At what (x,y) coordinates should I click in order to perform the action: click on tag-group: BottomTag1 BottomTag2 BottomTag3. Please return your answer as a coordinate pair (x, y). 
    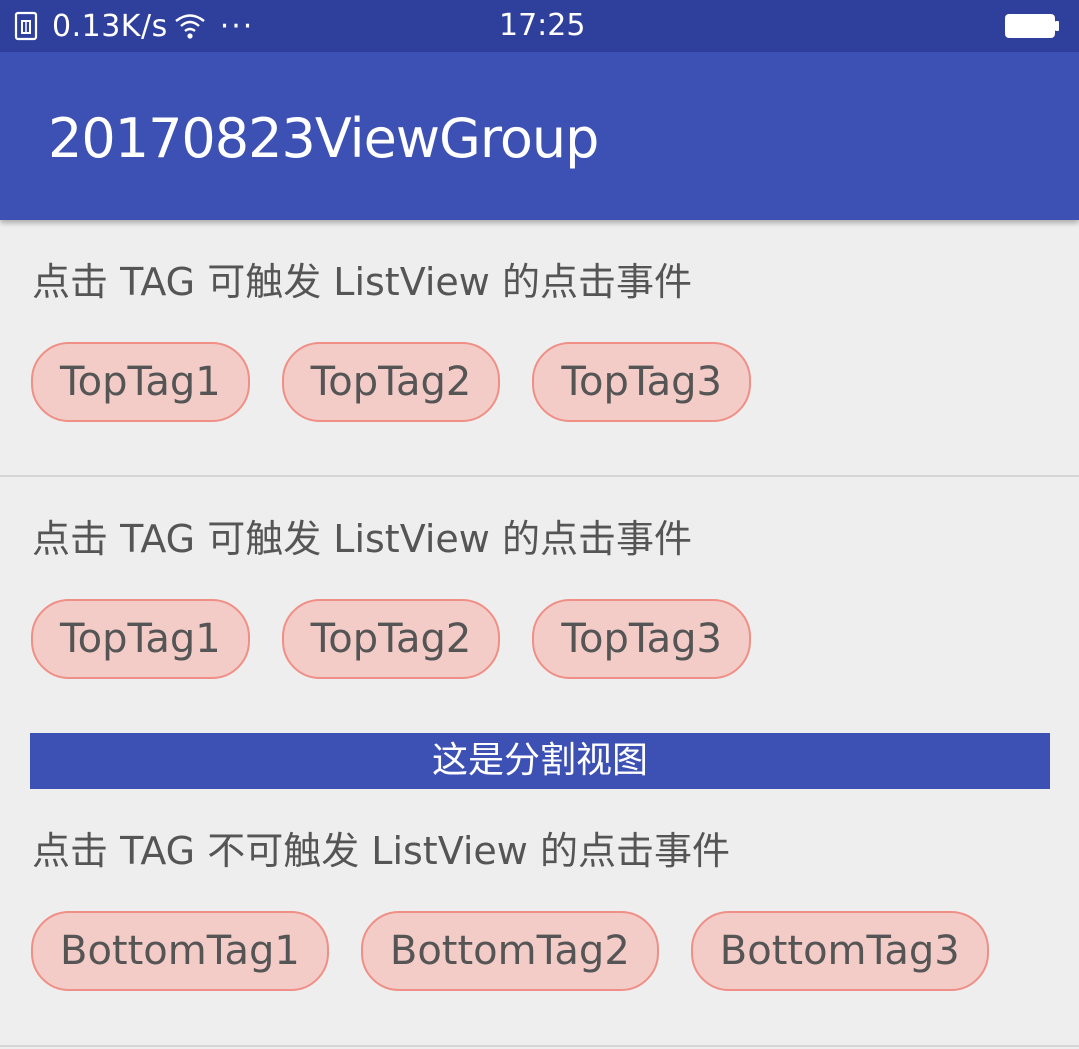
    Looking at the image, I should click on (510, 951).